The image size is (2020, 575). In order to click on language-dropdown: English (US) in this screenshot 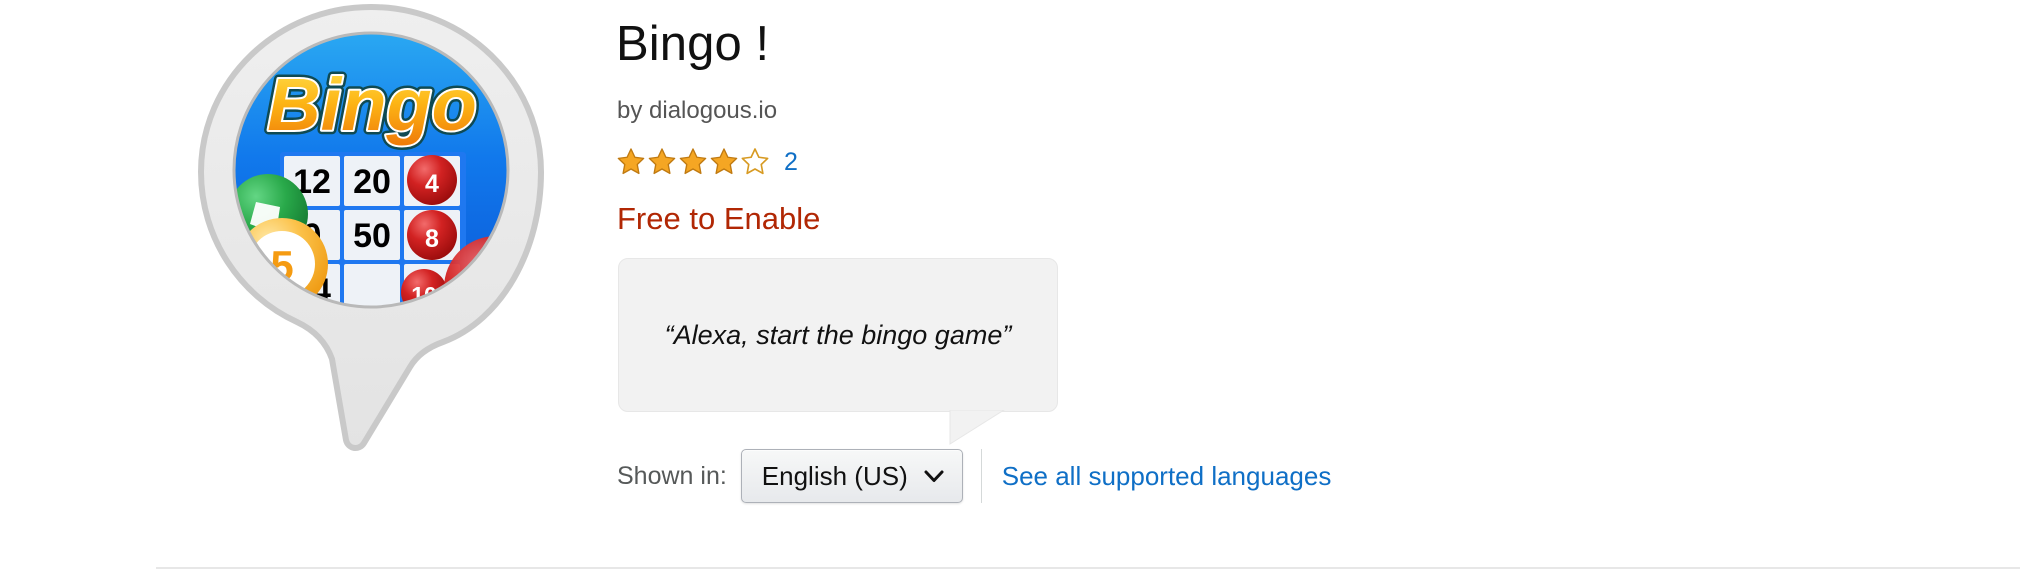, I will do `click(851, 476)`.